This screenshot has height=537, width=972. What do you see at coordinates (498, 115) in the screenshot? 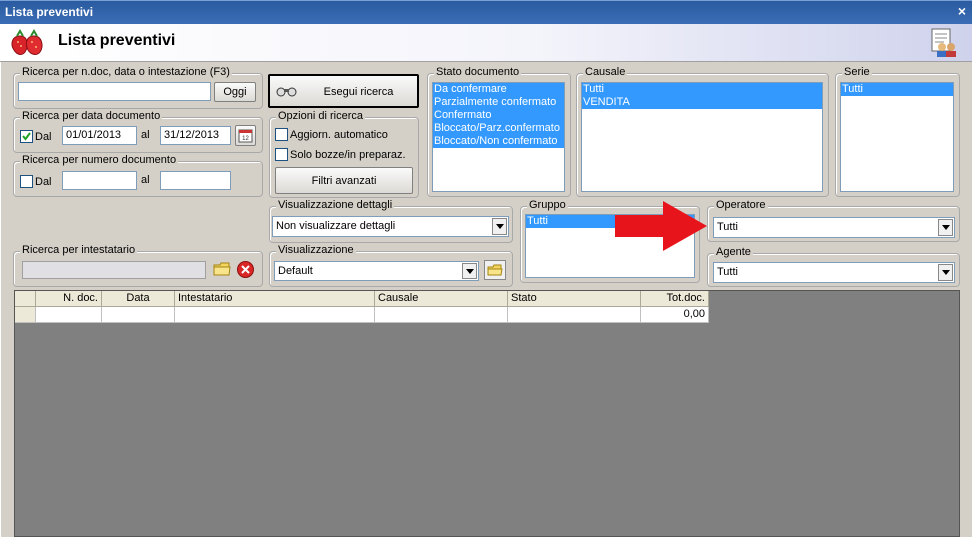
I see `list-item: Confermato` at bounding box center [498, 115].